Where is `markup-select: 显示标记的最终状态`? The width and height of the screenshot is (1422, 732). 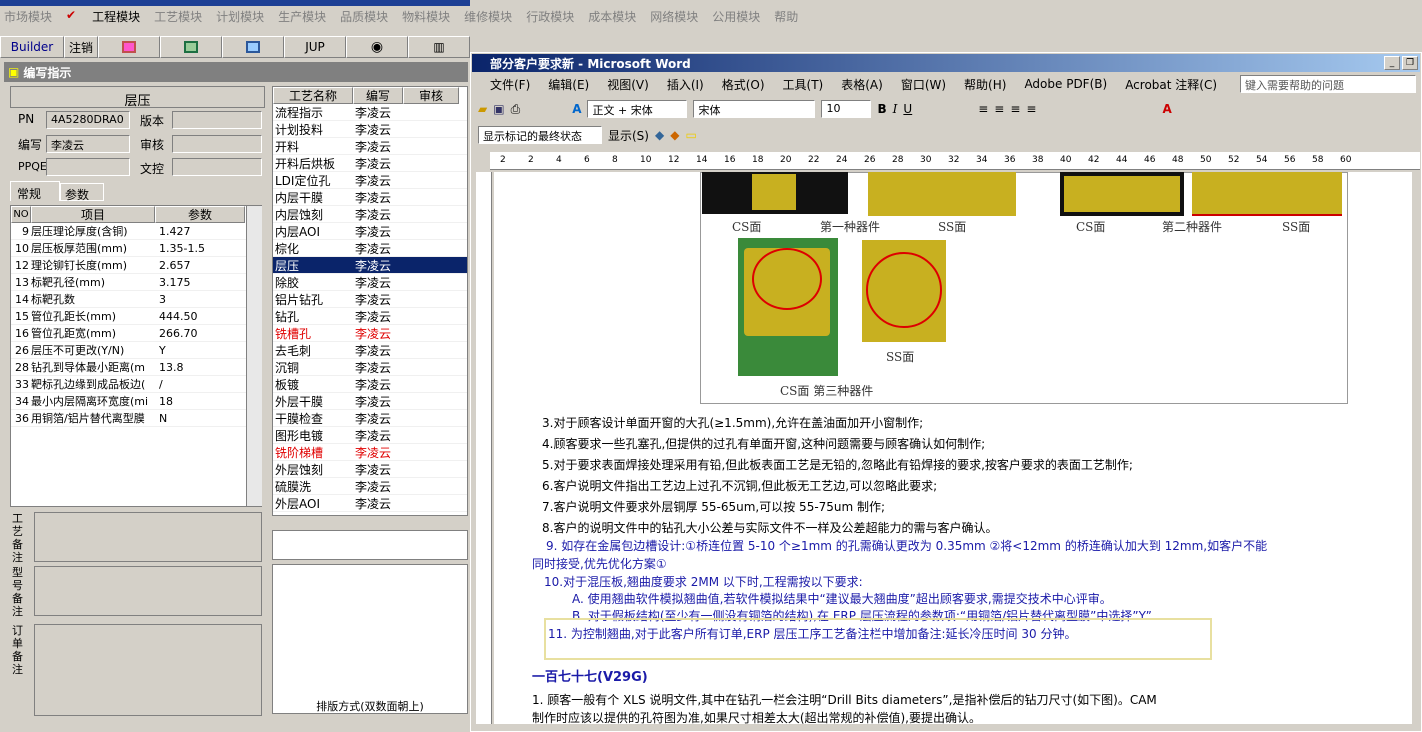
markup-select: 显示标记的最终状态 is located at coordinates (540, 135).